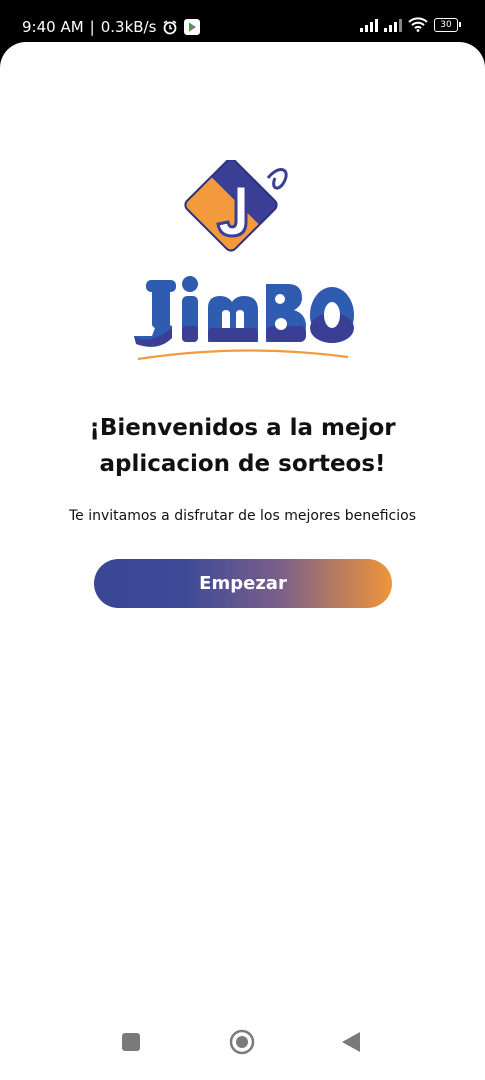  Describe the element at coordinates (242, 464) in the screenshot. I see `welcome-line-2: aplicacion de sorteos!` at that location.